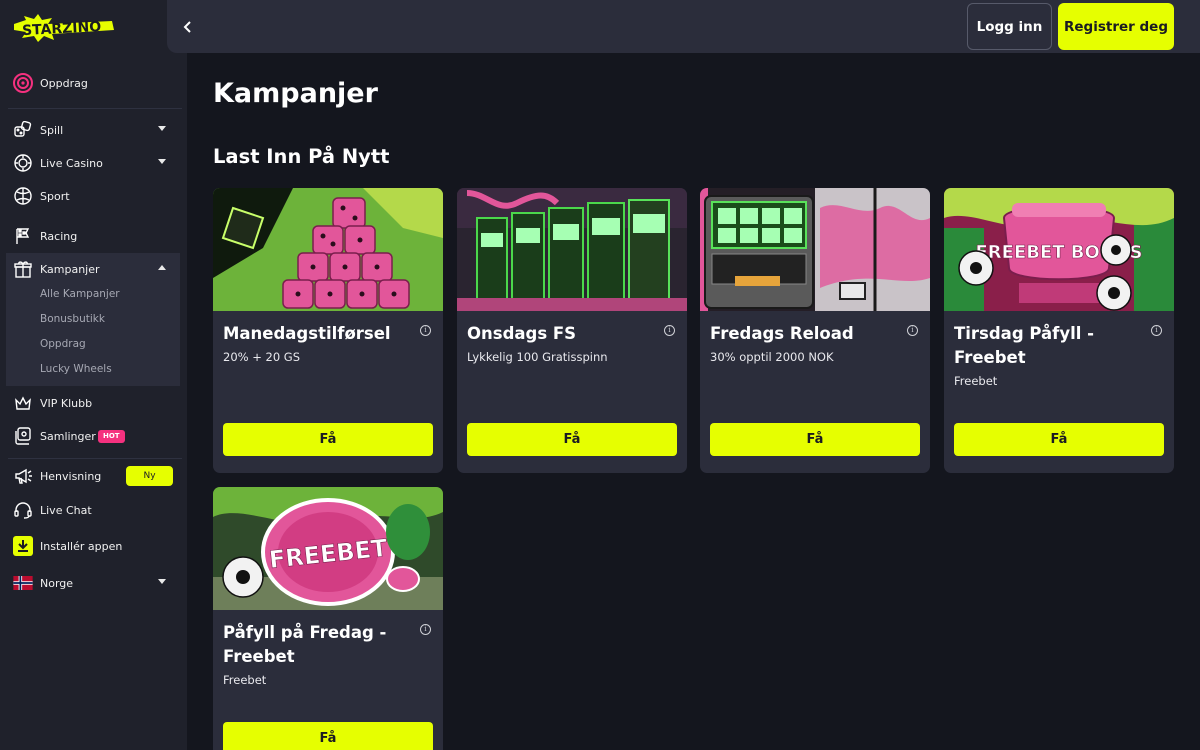 This screenshot has height=750, width=1200. What do you see at coordinates (57, 583) in the screenshot?
I see `sidebar-item-label: Norge` at bounding box center [57, 583].